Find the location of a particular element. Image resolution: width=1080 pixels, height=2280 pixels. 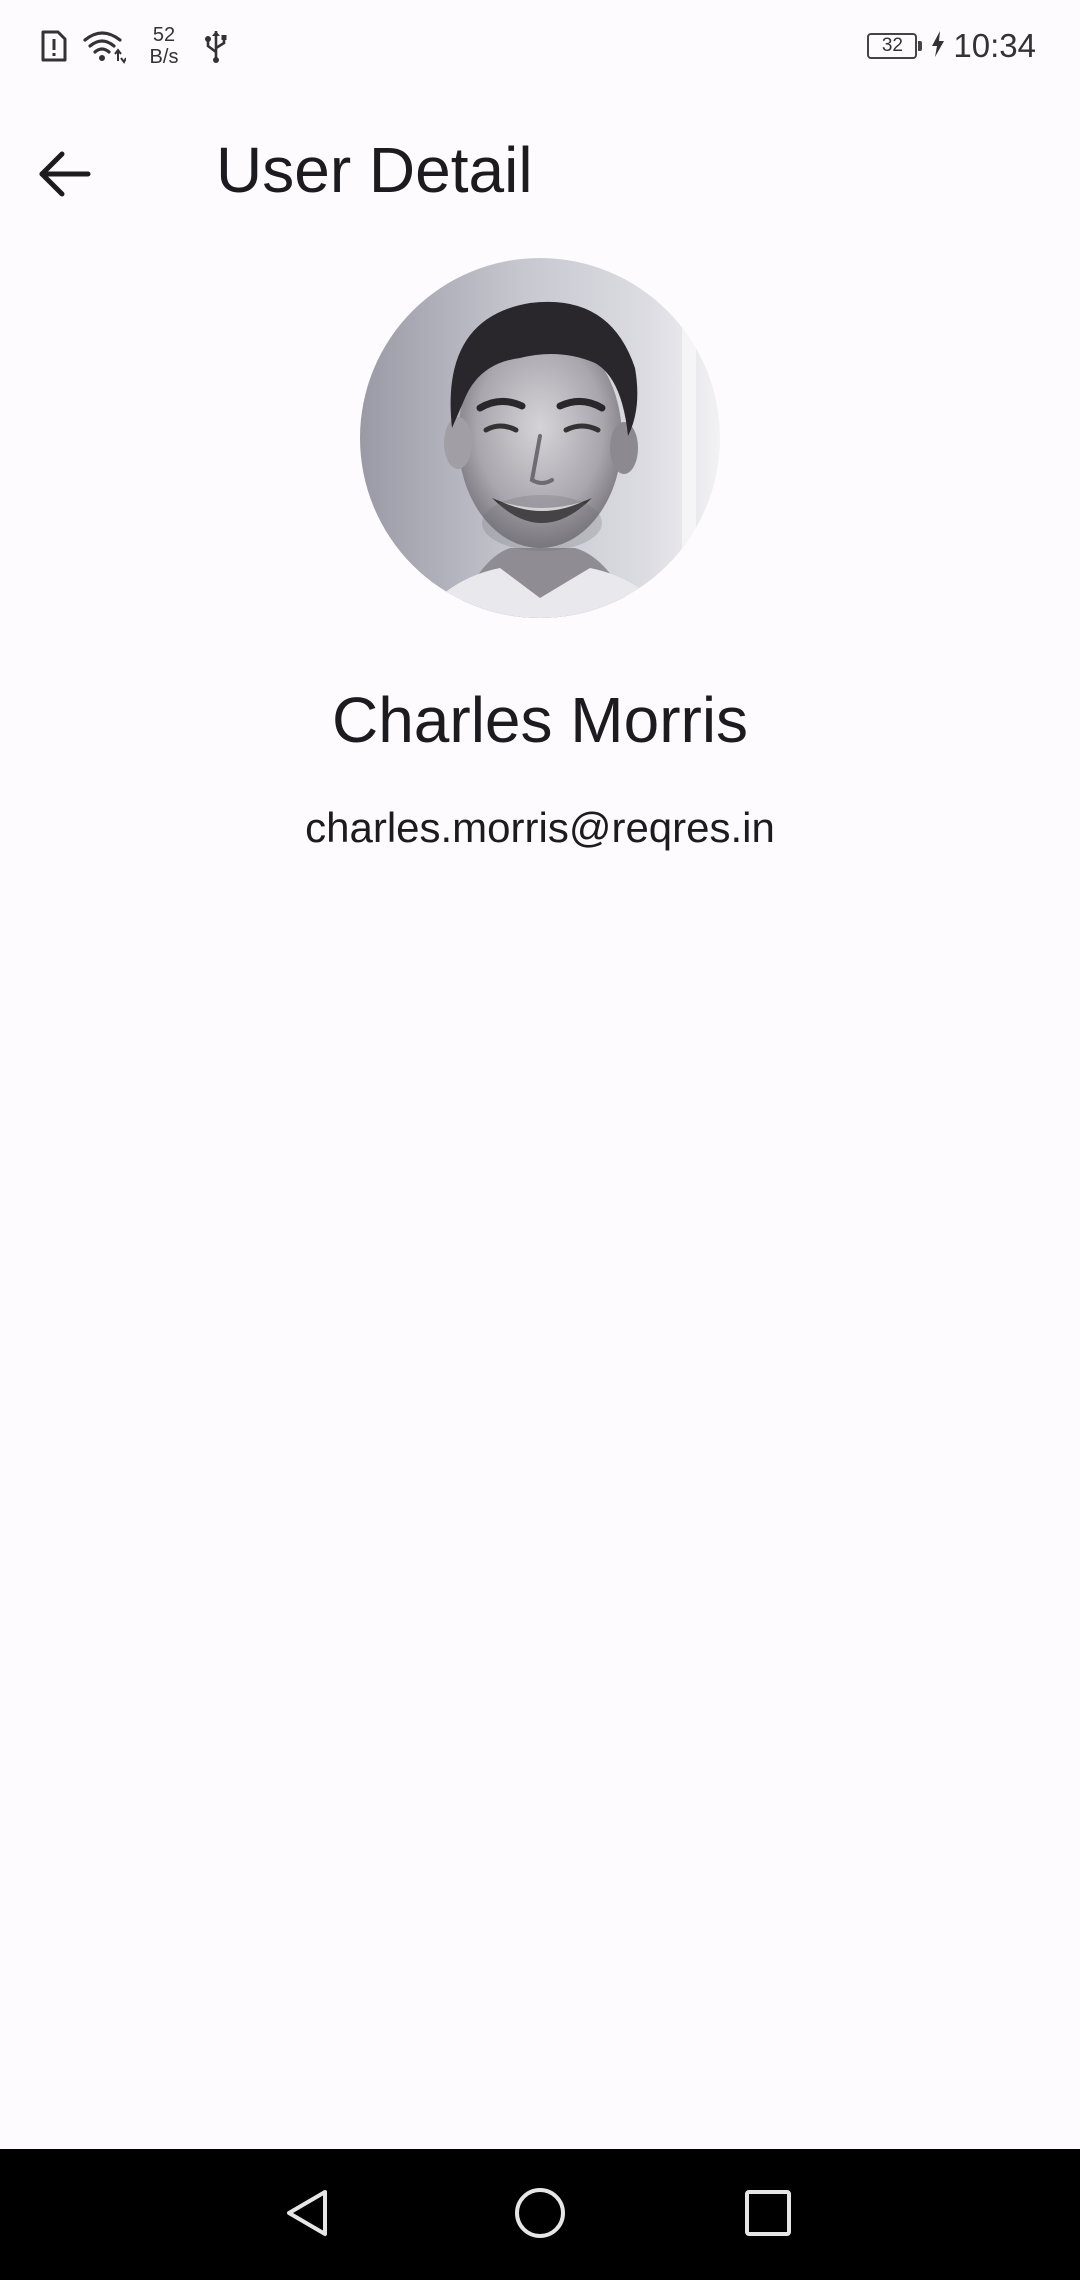

network-speed: 52 B/s is located at coordinates (164, 46).